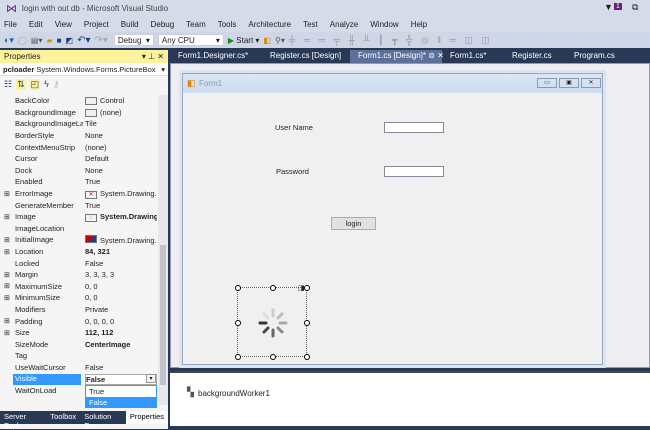 Image resolution: width=650 pixels, height=430 pixels. What do you see at coordinates (79, 171) in the screenshot?
I see `property-row-dock: Dock None` at bounding box center [79, 171].